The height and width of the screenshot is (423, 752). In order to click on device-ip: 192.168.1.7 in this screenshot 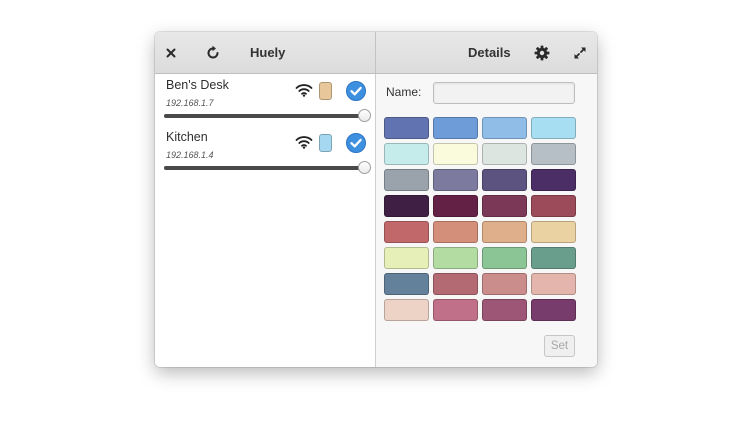, I will do `click(190, 103)`.